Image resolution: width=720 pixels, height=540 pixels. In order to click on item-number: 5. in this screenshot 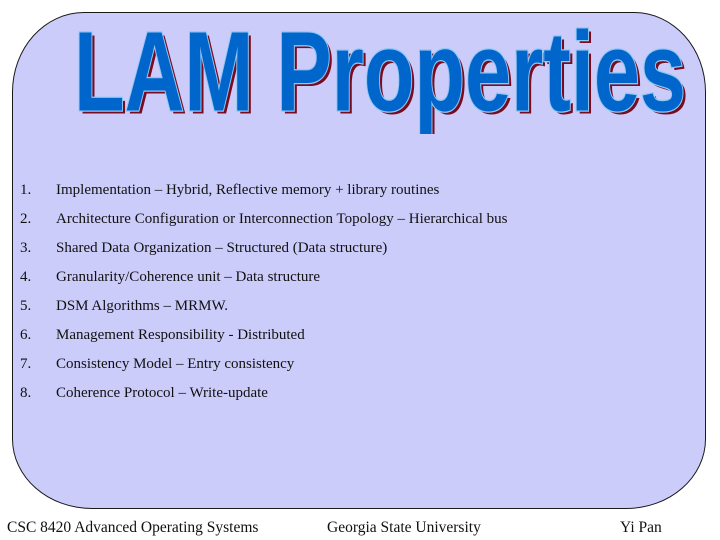, I will do `click(26, 306)`.